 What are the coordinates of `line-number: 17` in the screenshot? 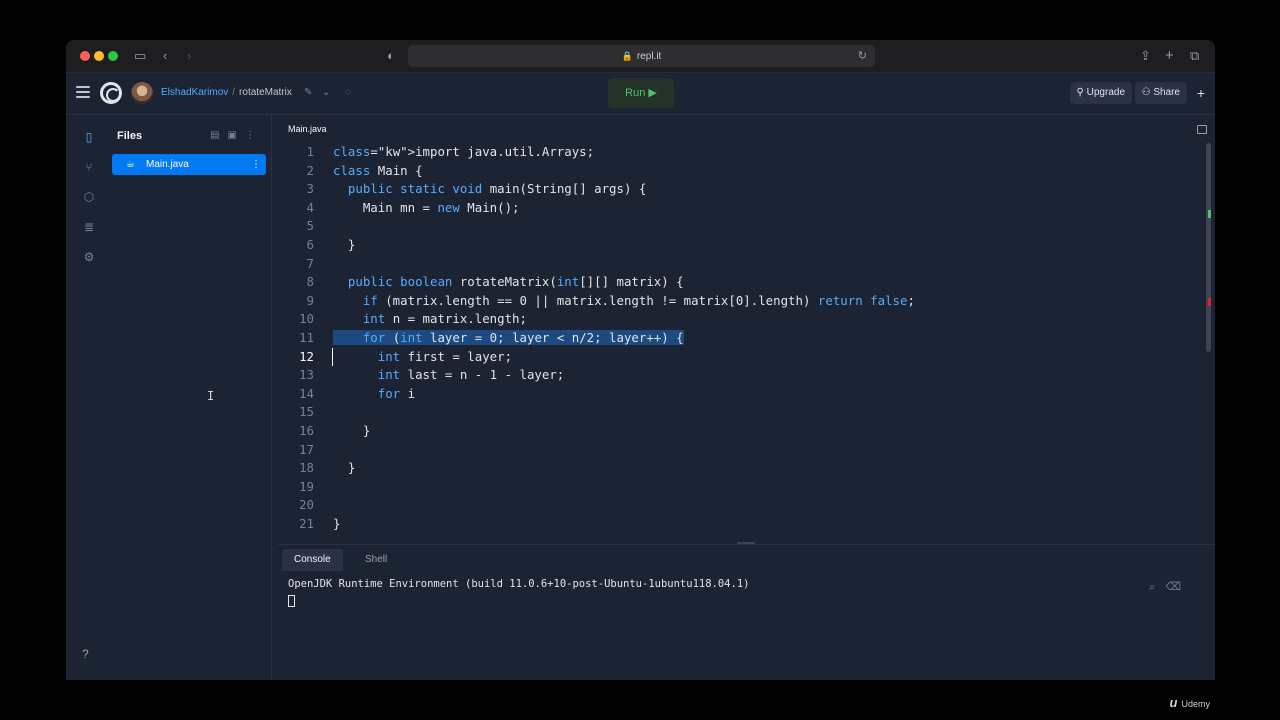 It's located at (306, 449).